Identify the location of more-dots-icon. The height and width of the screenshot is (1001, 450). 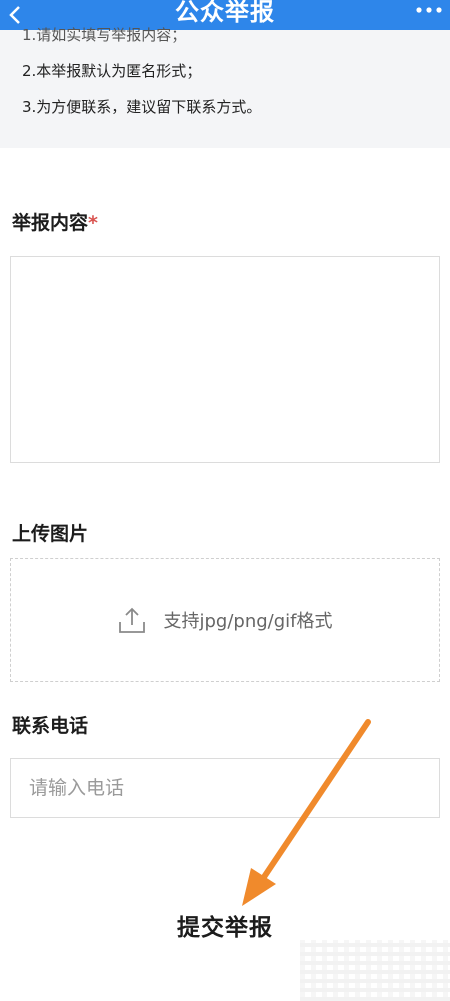
(429, 10).